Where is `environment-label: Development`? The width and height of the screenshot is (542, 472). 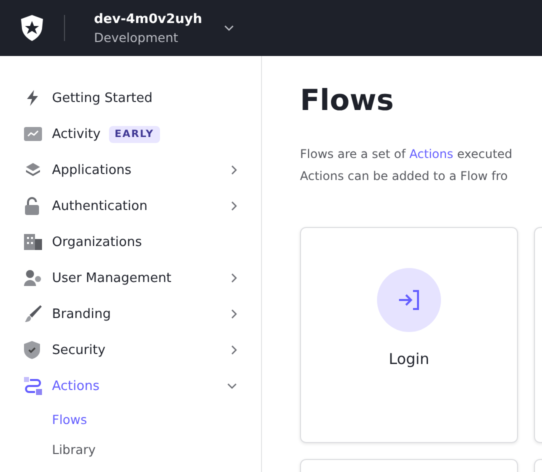
environment-label: Development is located at coordinates (137, 37).